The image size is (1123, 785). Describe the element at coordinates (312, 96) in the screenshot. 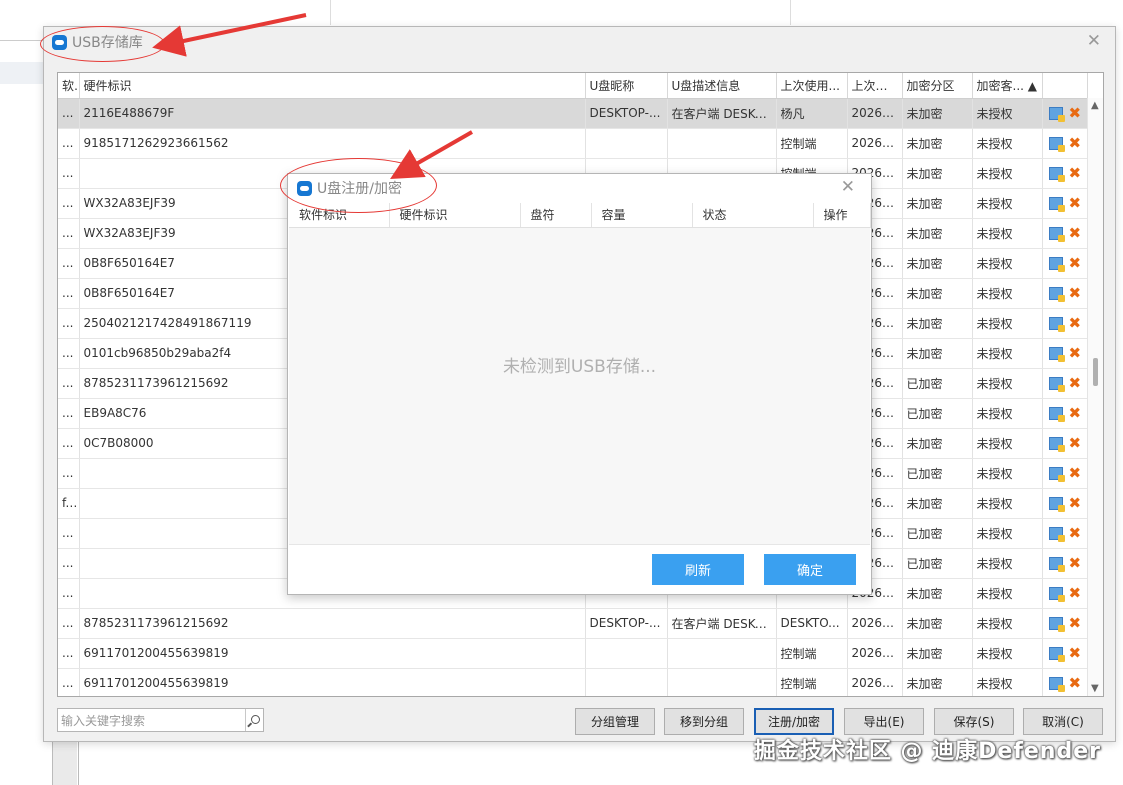

I see `annotation-arrows` at that location.